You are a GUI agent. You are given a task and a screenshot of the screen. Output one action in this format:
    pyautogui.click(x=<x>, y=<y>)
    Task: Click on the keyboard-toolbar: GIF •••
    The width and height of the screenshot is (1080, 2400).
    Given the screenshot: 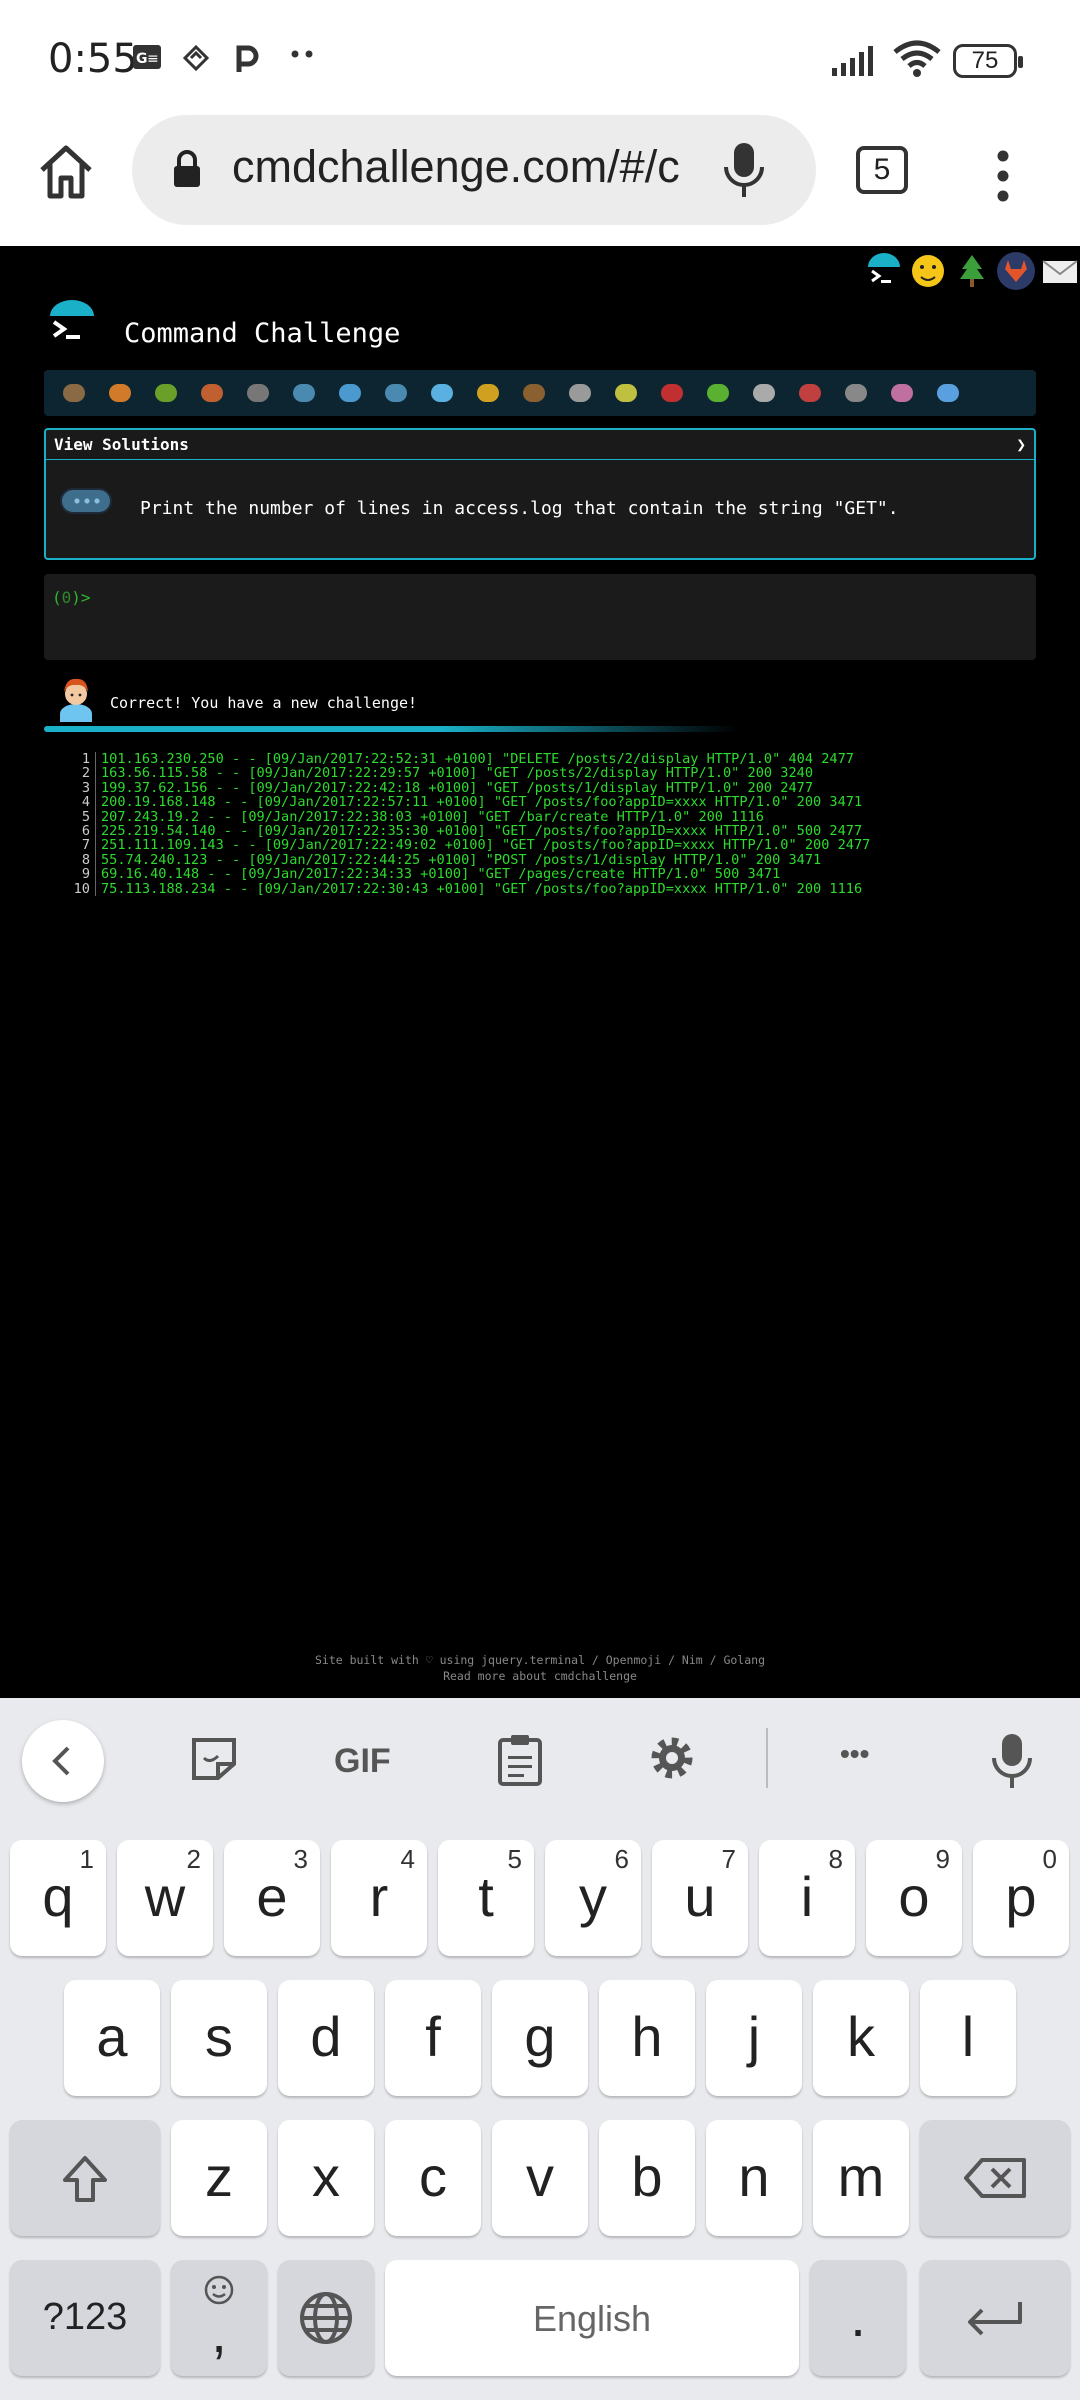 What is the action you would take?
    pyautogui.click(x=540, y=1759)
    